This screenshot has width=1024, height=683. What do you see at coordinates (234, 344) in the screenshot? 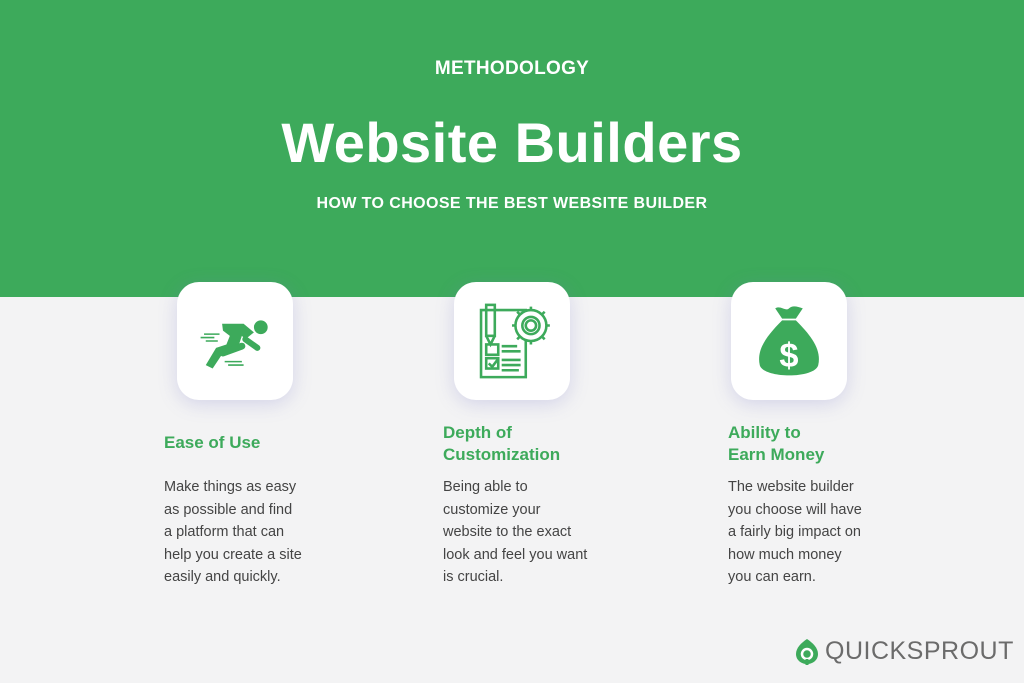
I see `sprinting-runner-icon` at bounding box center [234, 344].